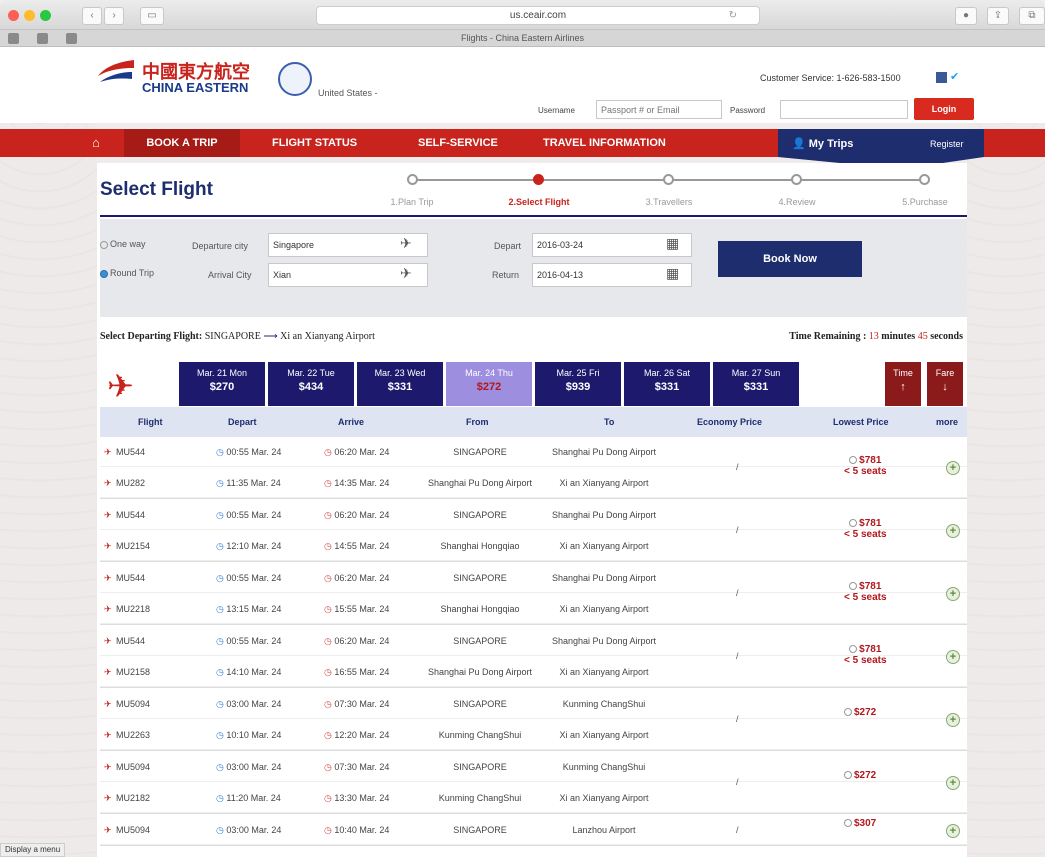  What do you see at coordinates (266, 672) in the screenshot?
I see `cell-depart: ◷ 14:10 Mar. 24` at bounding box center [266, 672].